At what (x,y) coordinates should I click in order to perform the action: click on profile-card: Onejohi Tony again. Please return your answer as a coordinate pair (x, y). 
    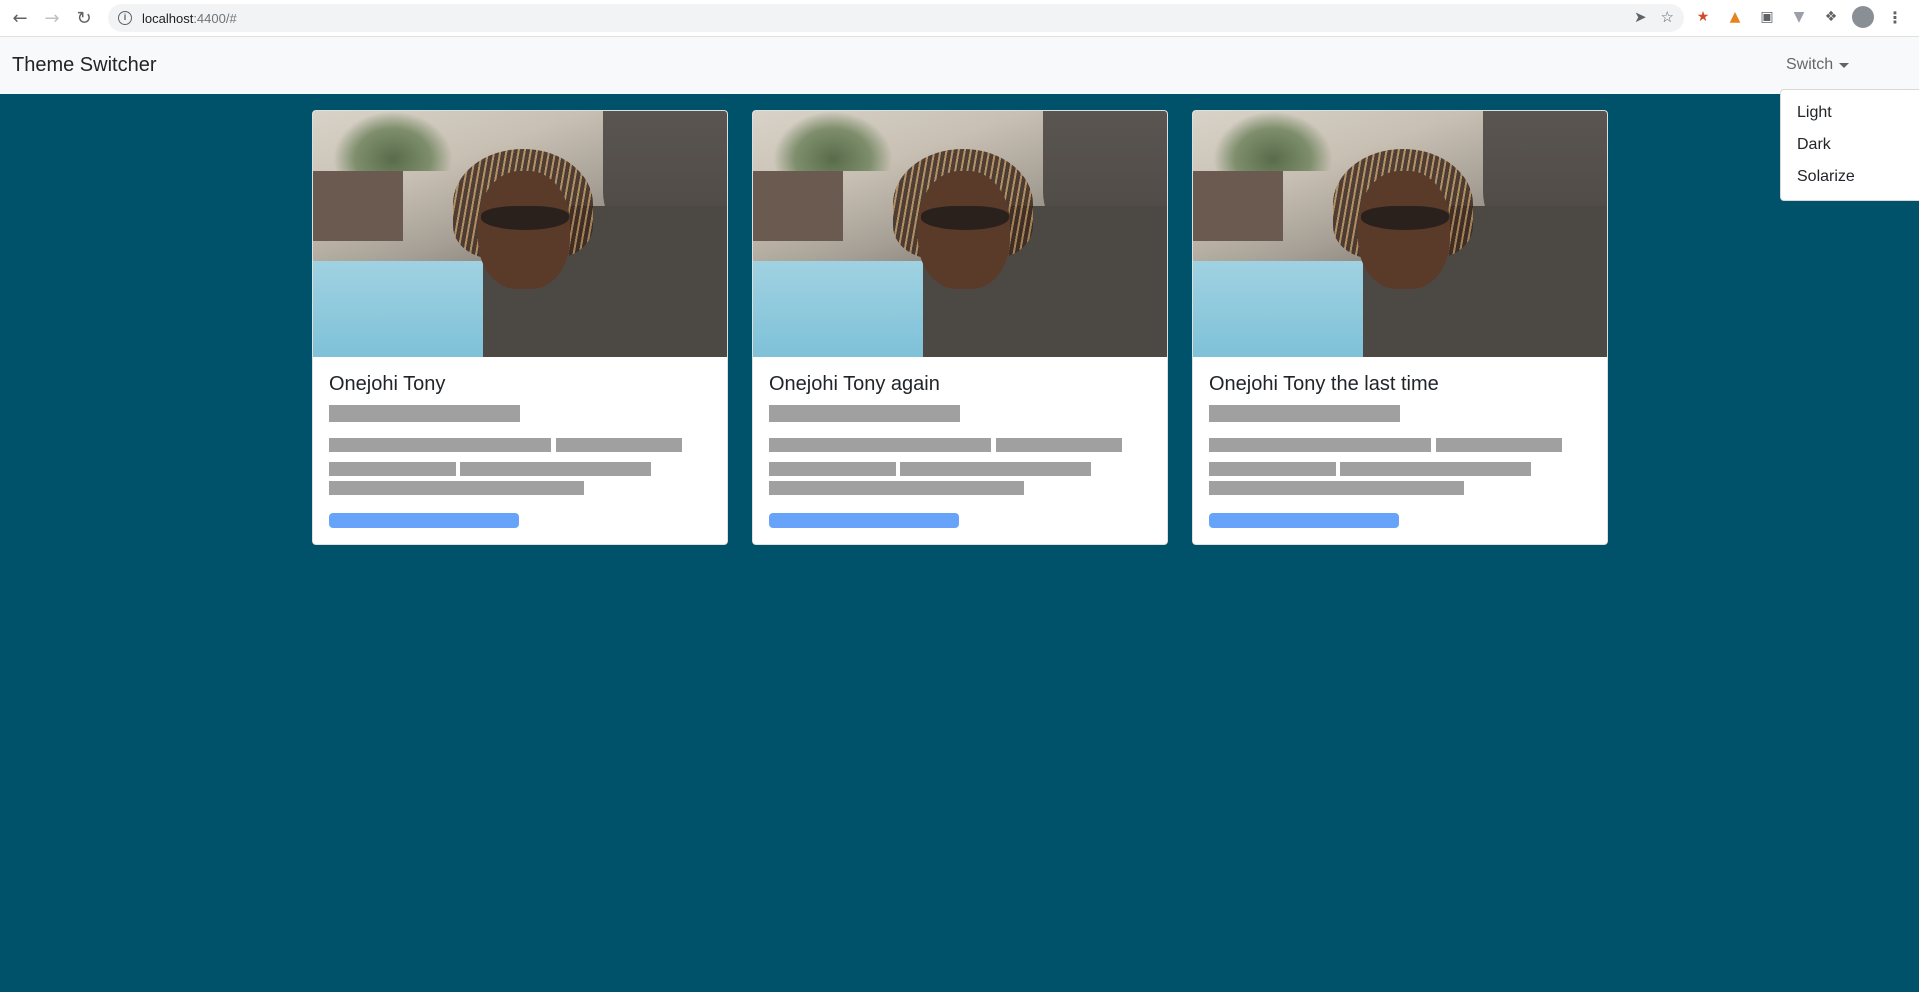
    Looking at the image, I should click on (960, 327).